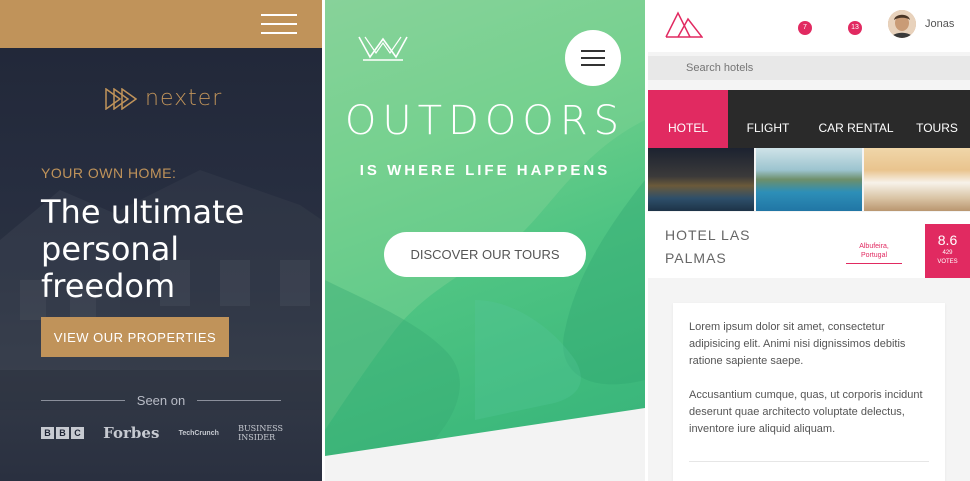 The image size is (970, 481). I want to click on avatar, so click(902, 24).